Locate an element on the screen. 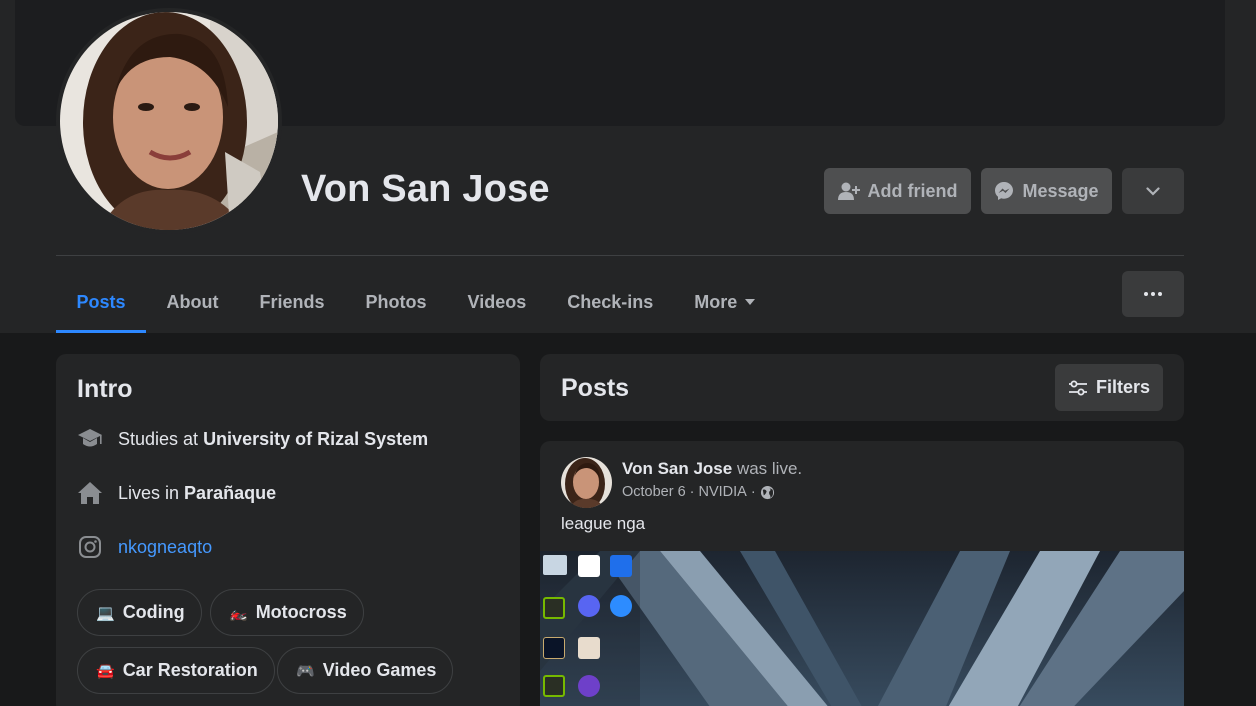 The height and width of the screenshot is (706, 1256). post-meta: October 6 · NVIDIA · is located at coordinates (698, 492).